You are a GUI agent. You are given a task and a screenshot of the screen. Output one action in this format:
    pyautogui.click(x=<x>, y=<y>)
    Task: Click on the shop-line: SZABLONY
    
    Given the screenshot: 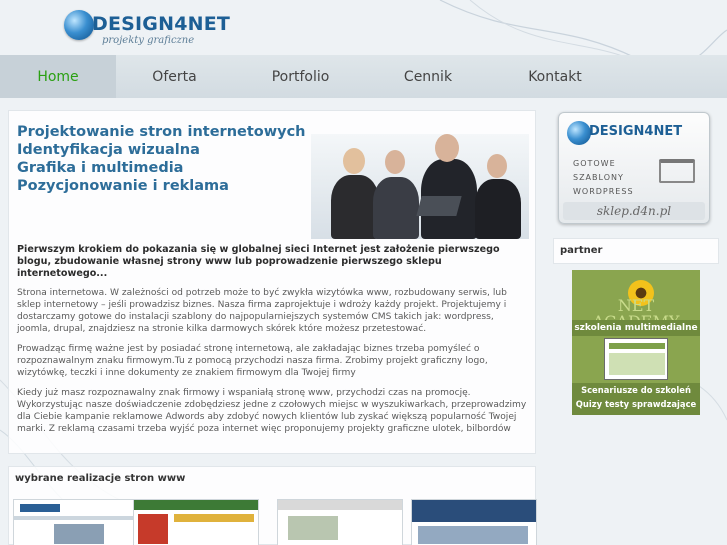 What is the action you would take?
    pyautogui.click(x=598, y=177)
    